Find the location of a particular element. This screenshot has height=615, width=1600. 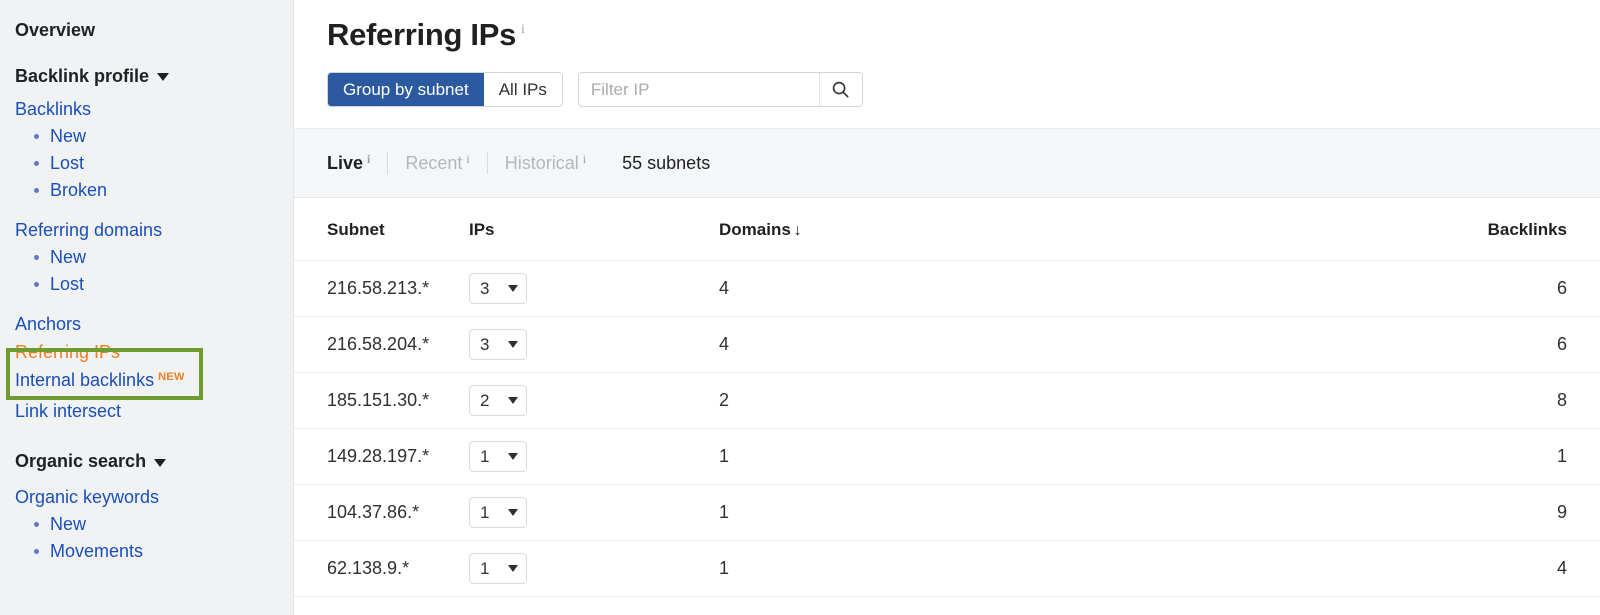

sidebar-item-organic-keywords: Organic keywords is located at coordinates (146, 497).